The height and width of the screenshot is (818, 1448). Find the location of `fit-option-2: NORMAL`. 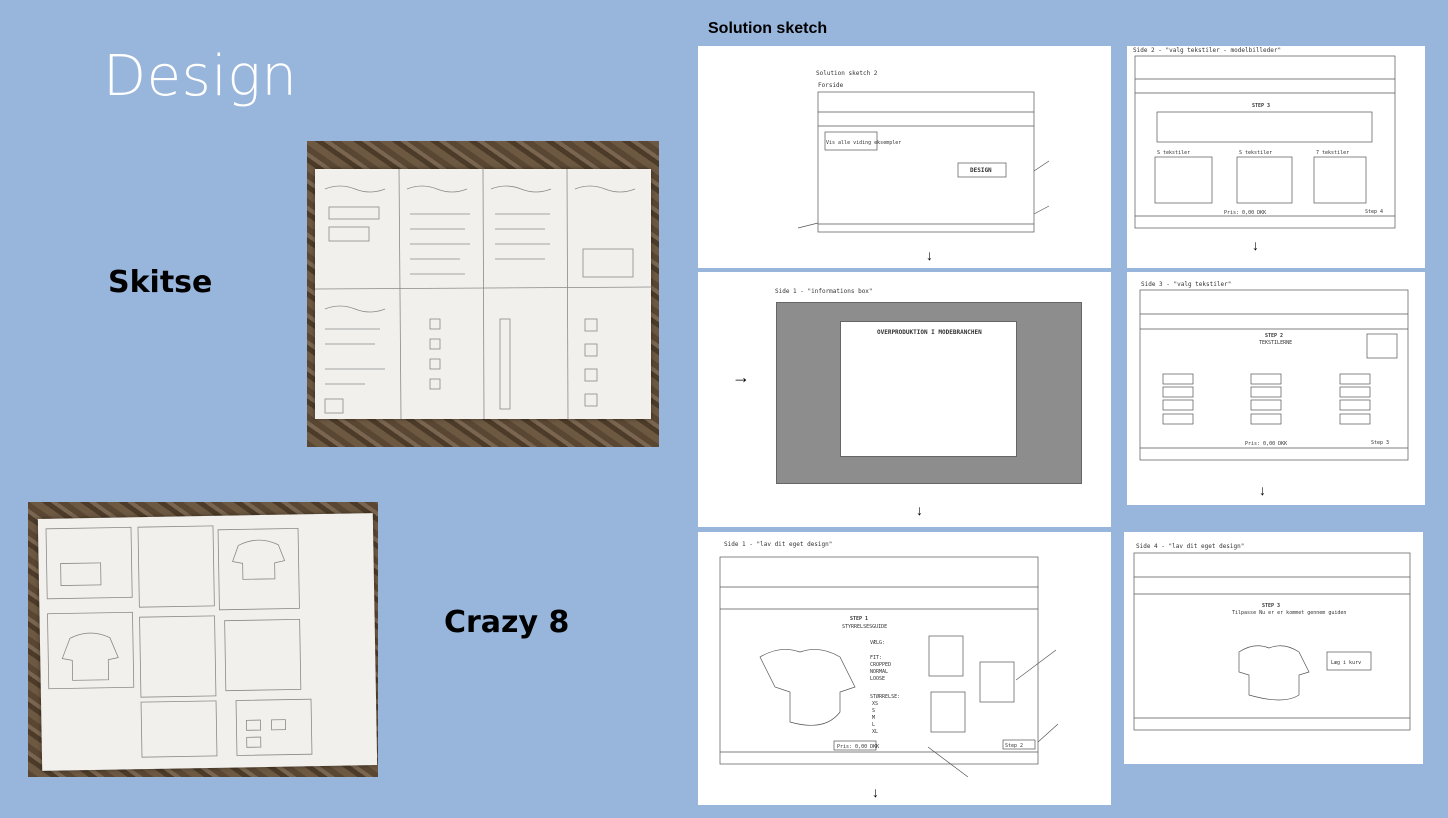

fit-option-2: NORMAL is located at coordinates (879, 672).